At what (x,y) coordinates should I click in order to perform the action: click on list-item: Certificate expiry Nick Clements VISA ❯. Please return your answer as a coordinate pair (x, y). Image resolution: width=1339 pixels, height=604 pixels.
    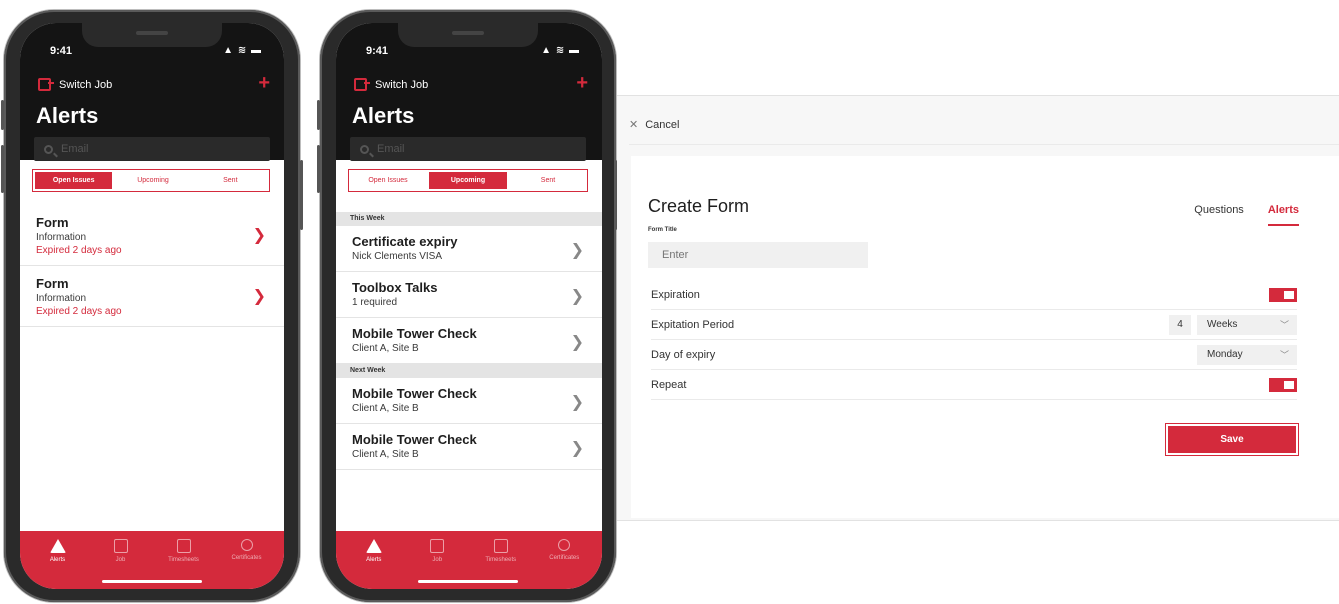
    Looking at the image, I should click on (469, 249).